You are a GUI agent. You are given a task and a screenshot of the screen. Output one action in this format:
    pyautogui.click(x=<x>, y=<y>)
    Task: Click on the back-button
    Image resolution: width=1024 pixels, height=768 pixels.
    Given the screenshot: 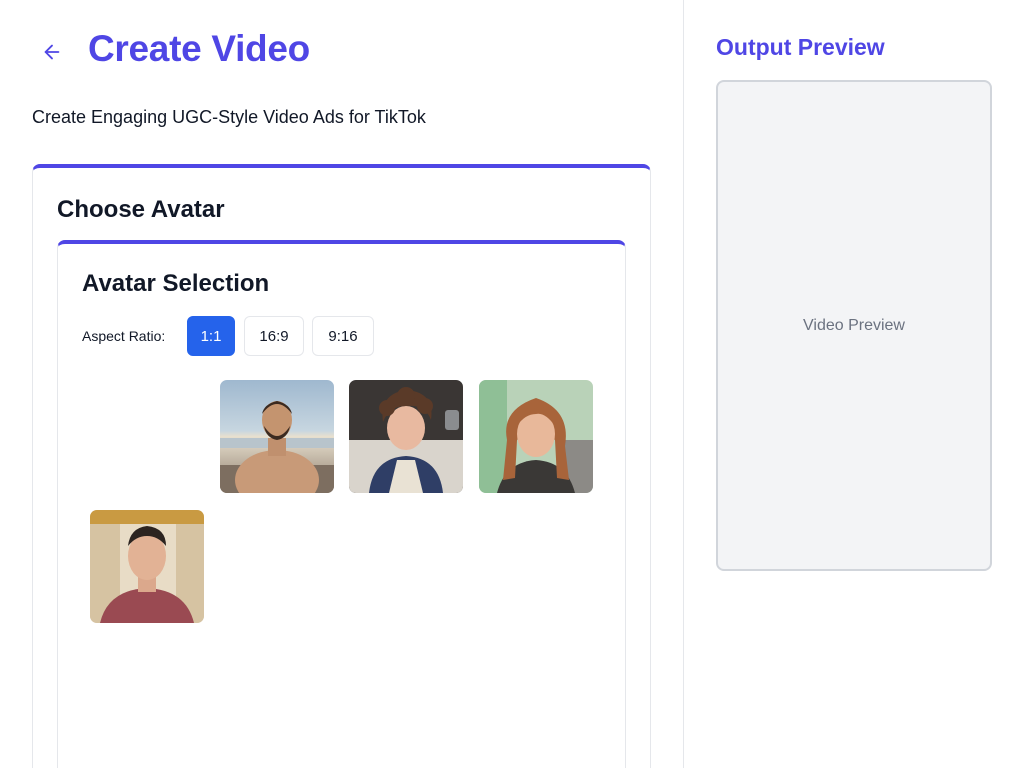 What is the action you would take?
    pyautogui.click(x=52, y=52)
    